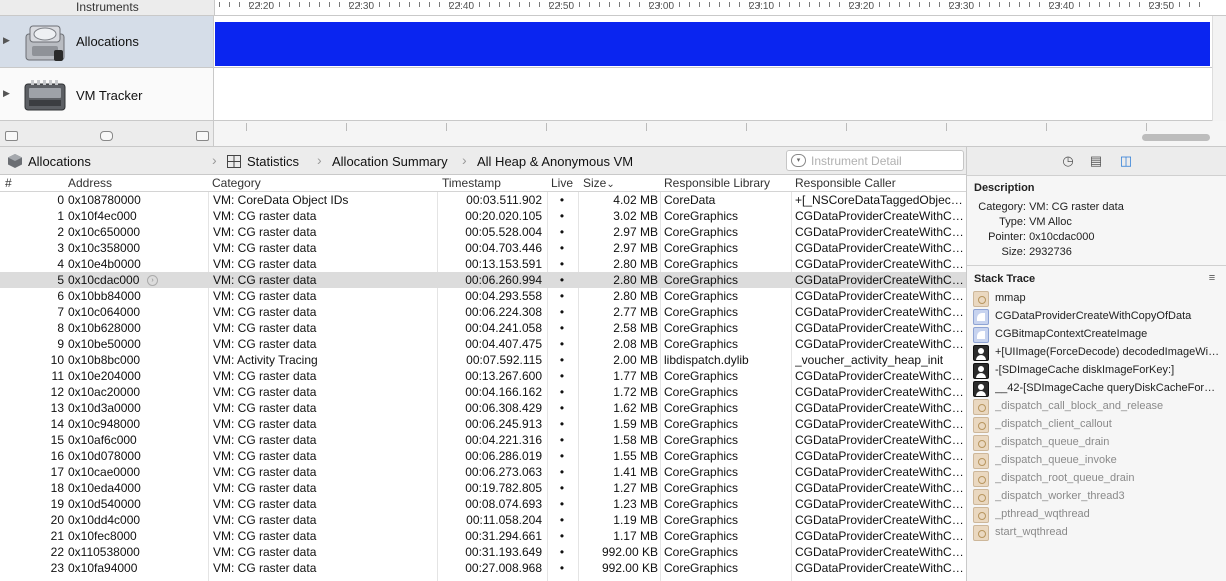 This screenshot has width=1226, height=581. I want to click on row-index: 19, so click(57, 504).